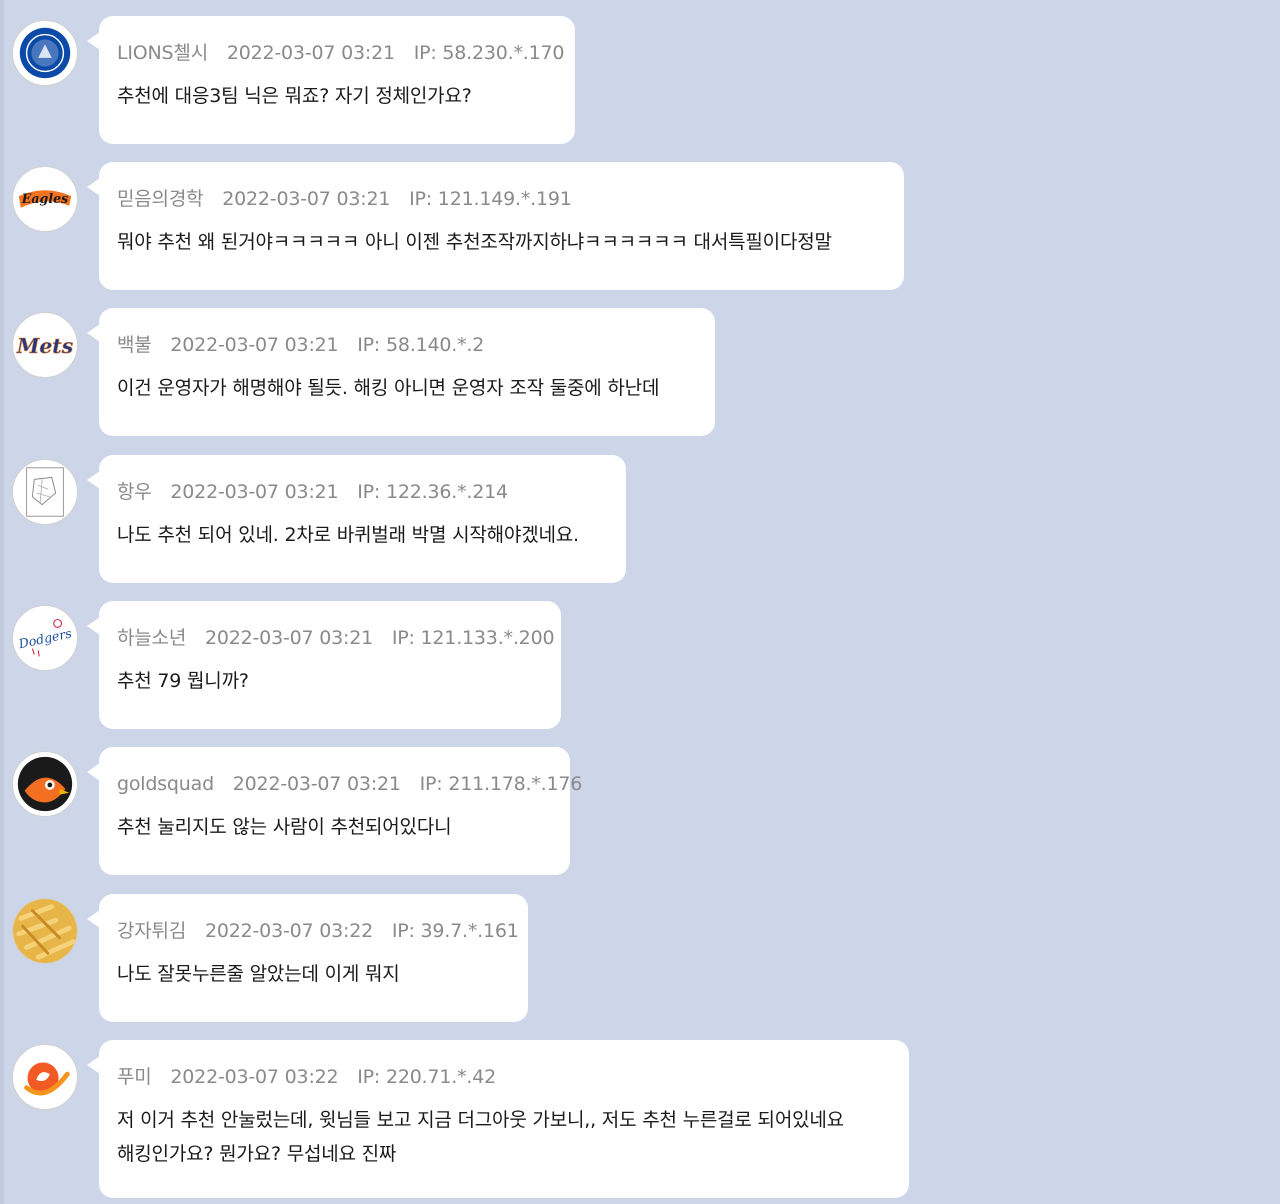  Describe the element at coordinates (134, 345) in the screenshot. I see `author-name: 백불` at that location.